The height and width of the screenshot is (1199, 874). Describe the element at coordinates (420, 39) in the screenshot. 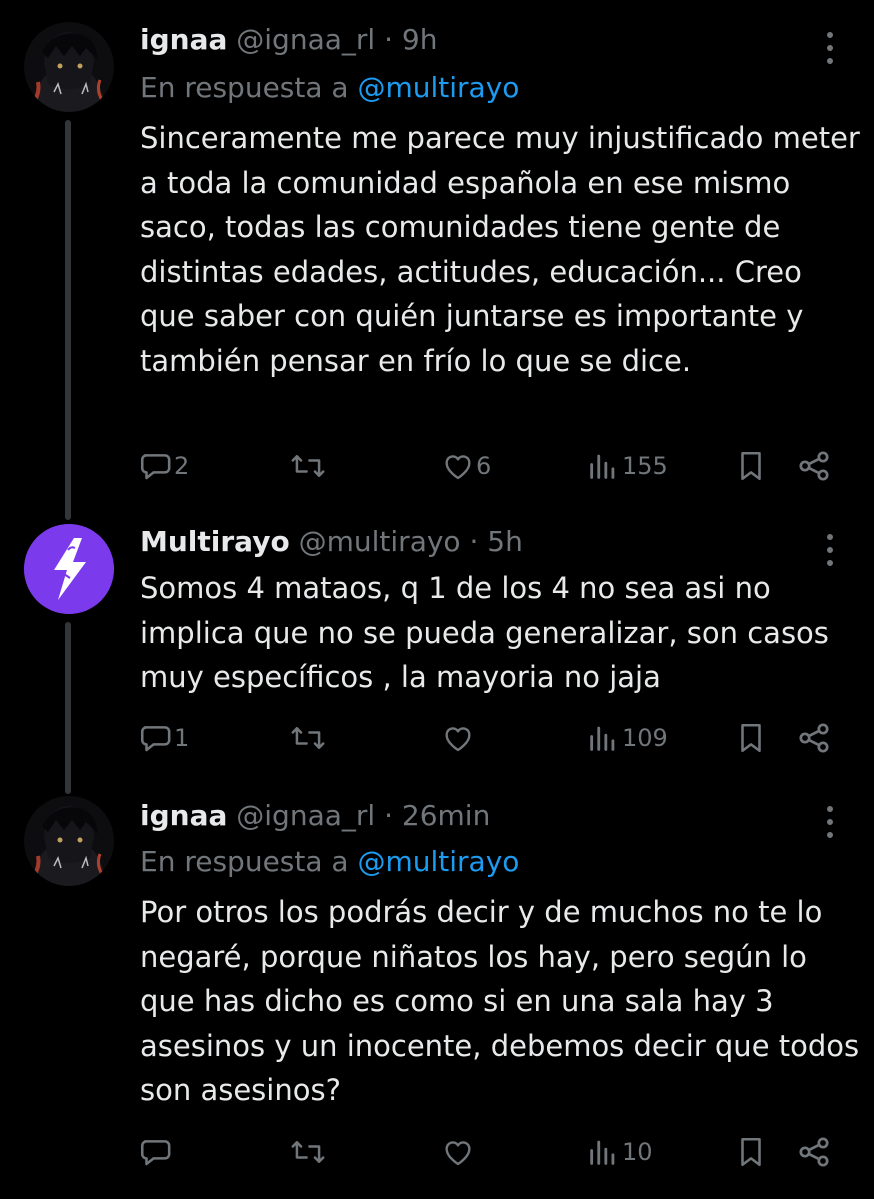

I see `timestamp: 9h` at that location.